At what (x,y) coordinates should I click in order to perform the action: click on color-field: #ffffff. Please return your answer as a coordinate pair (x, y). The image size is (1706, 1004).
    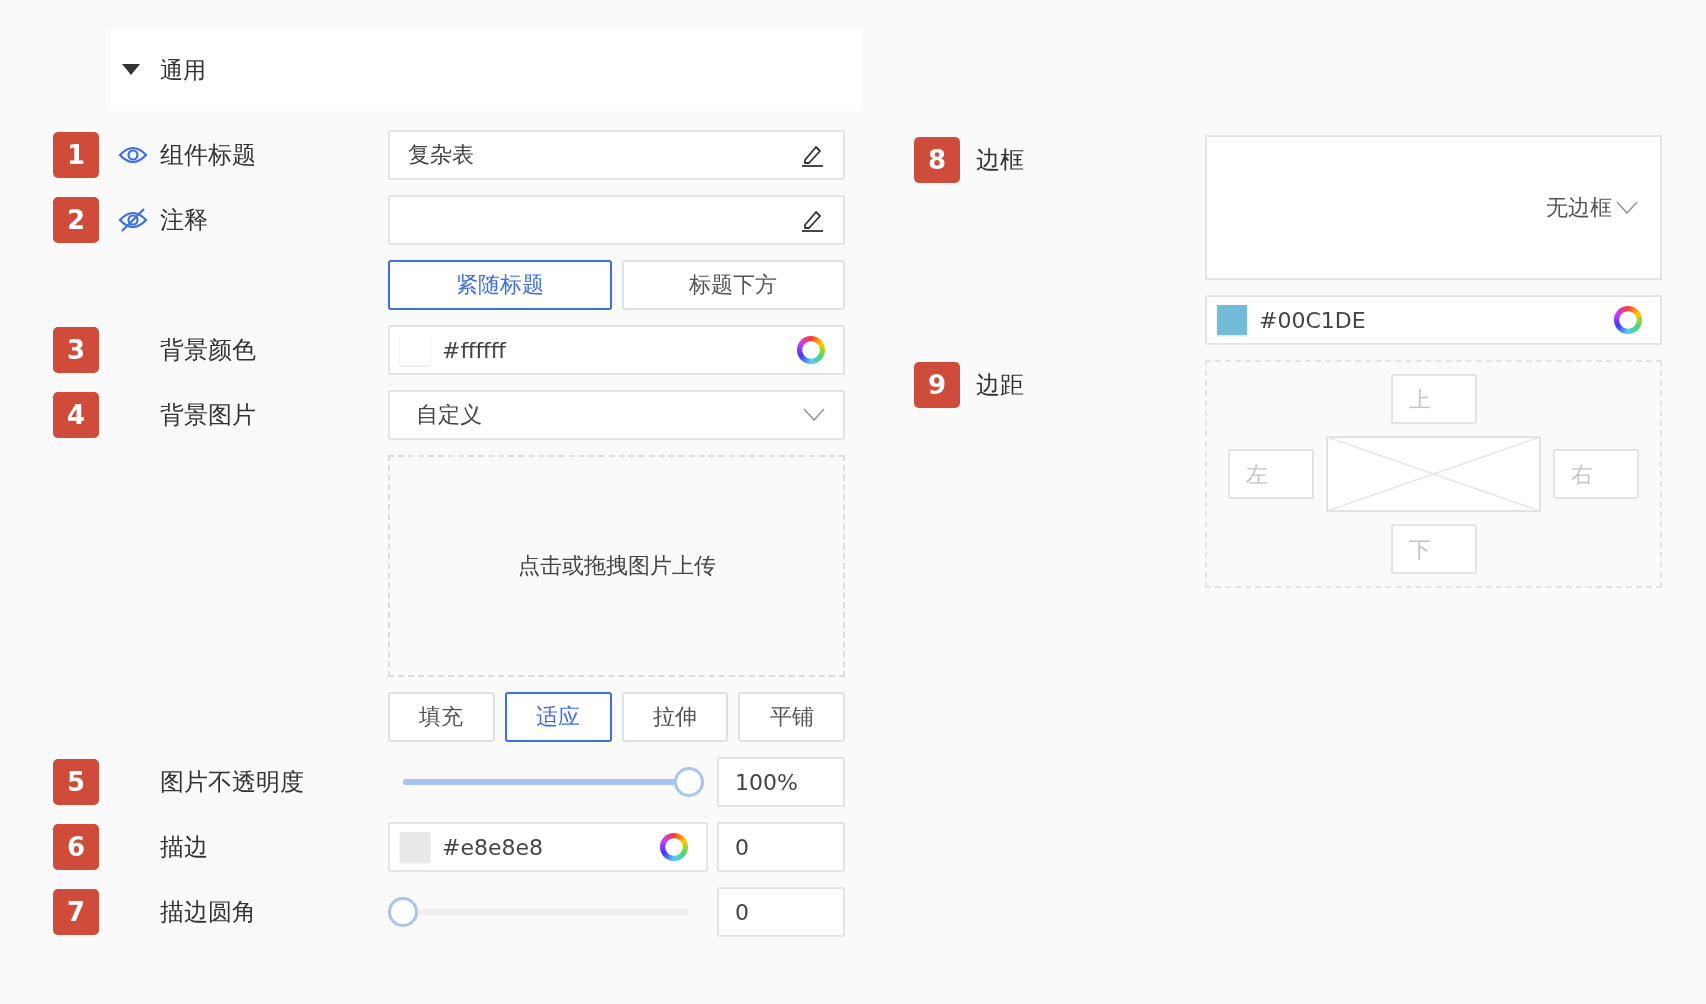
    Looking at the image, I should click on (616, 350).